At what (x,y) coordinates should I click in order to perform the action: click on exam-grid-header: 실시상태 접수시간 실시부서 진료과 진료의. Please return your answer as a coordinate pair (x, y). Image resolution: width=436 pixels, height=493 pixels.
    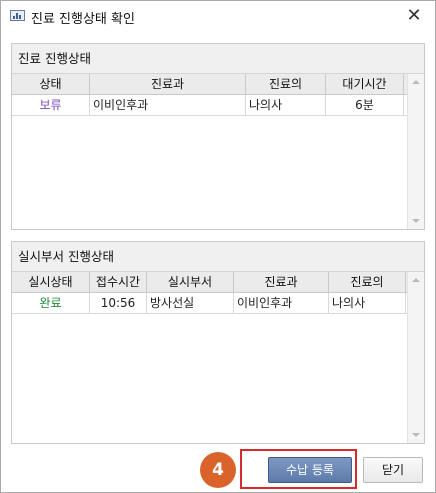
    Looking at the image, I should click on (218, 282).